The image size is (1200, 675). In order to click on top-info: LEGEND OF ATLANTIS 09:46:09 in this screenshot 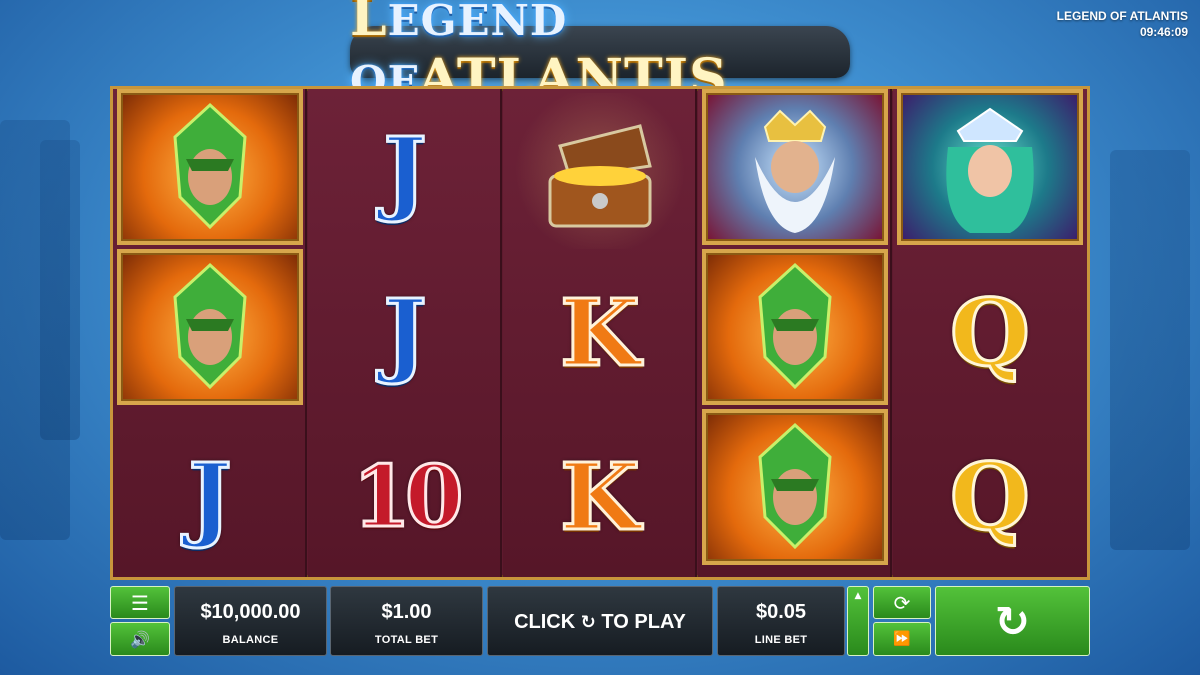, I will do `click(1122, 24)`.